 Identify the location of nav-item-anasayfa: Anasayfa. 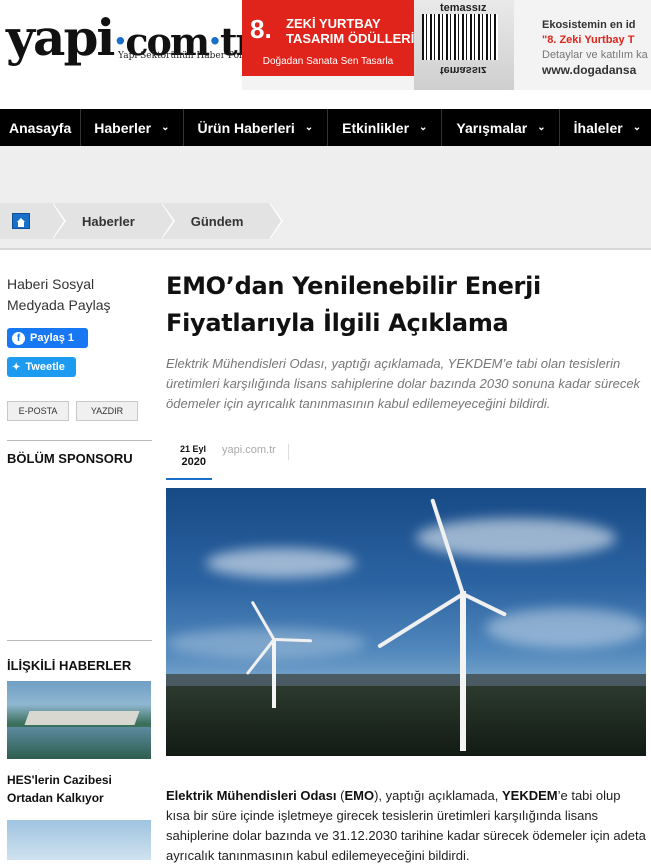
(41, 127).